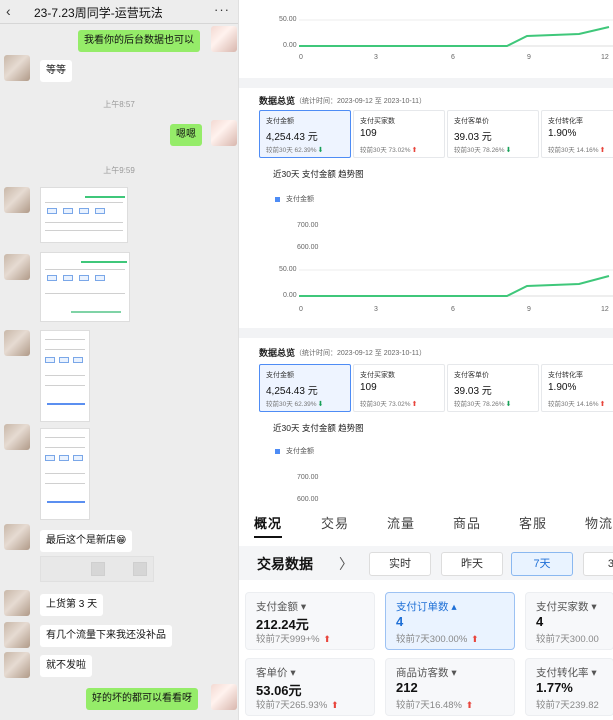  What do you see at coordinates (297, 705) in the screenshot?
I see `metric-compare: 较前7天265.93% ⬆` at bounding box center [297, 705].